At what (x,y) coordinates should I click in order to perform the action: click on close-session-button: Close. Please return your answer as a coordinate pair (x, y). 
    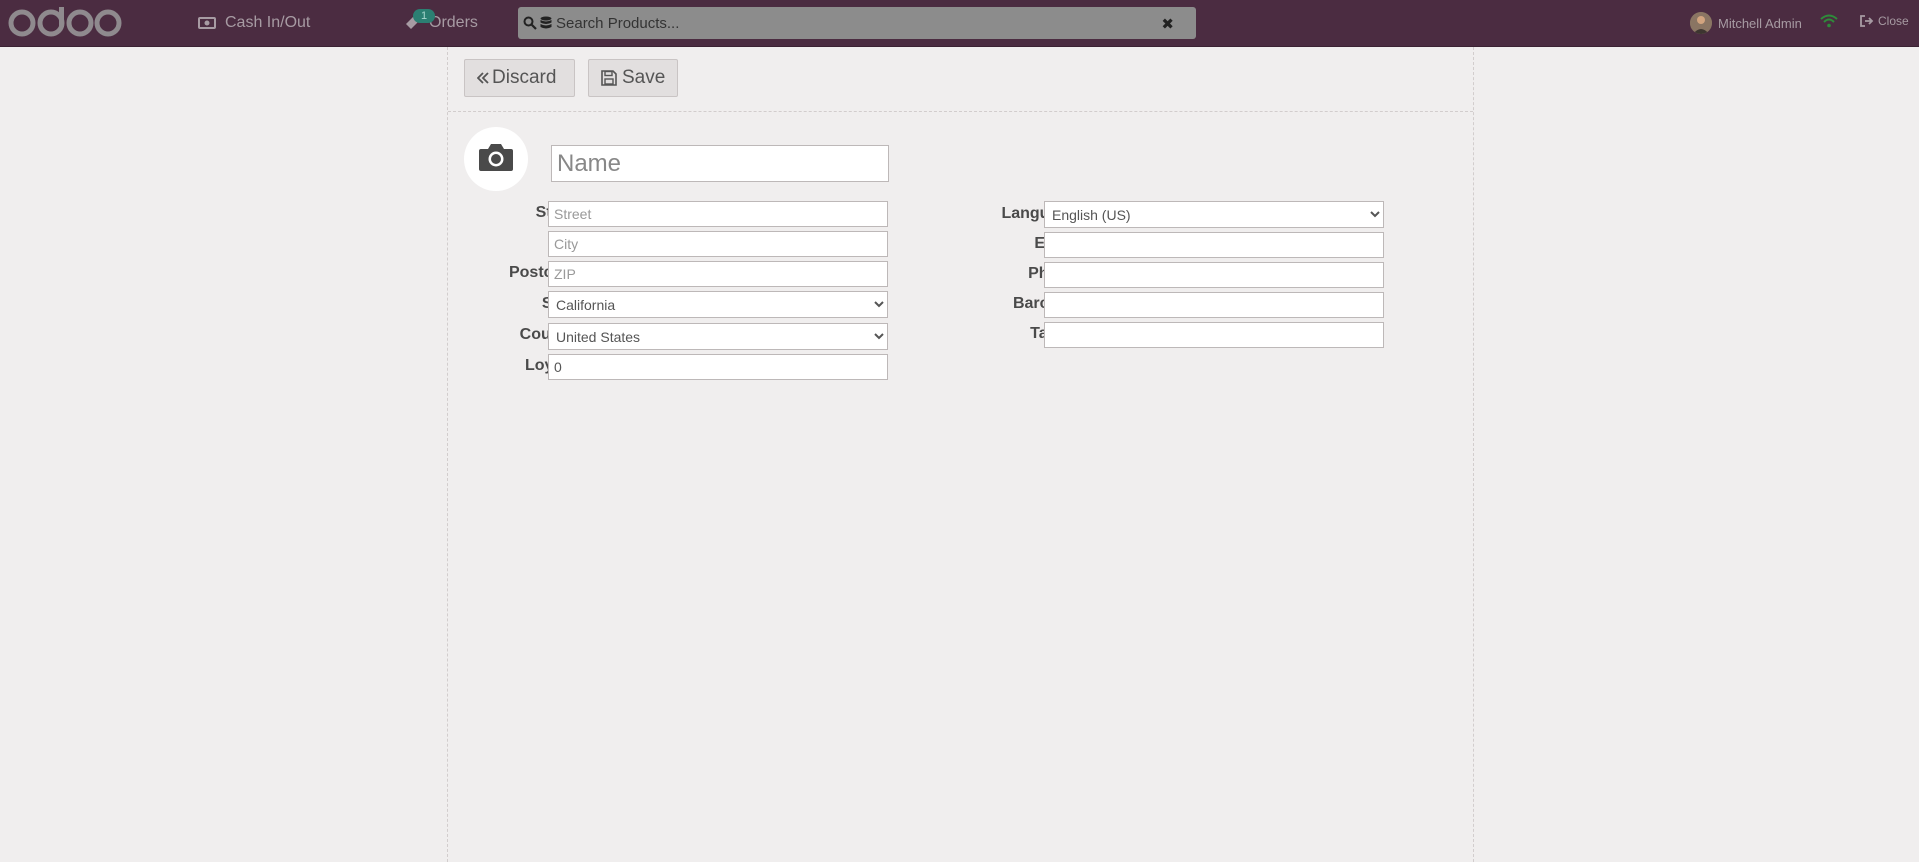
    Looking at the image, I should click on (1884, 21).